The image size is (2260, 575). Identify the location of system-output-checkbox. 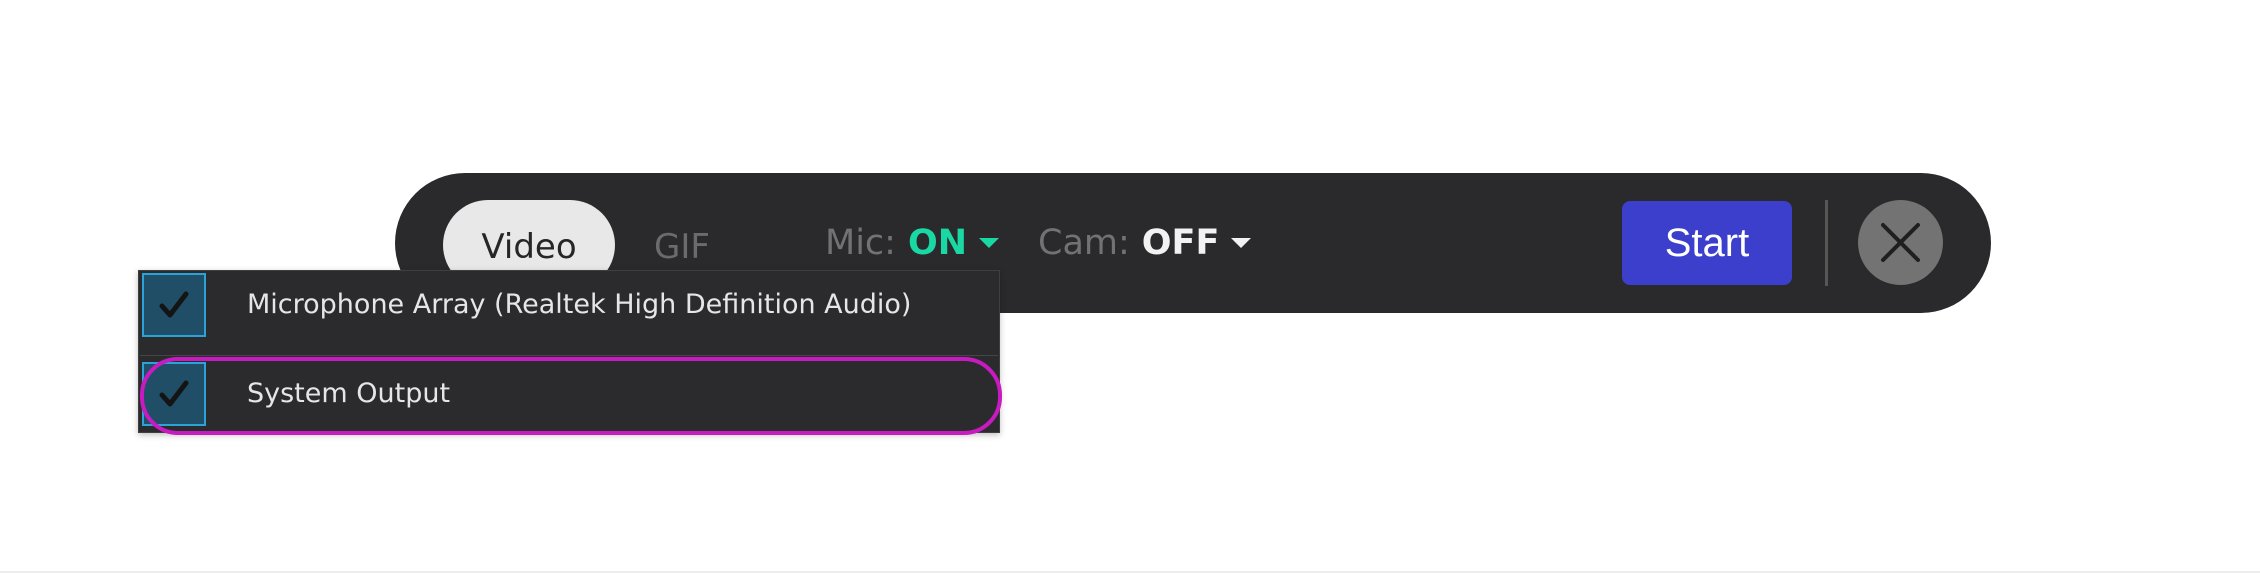
(174, 394).